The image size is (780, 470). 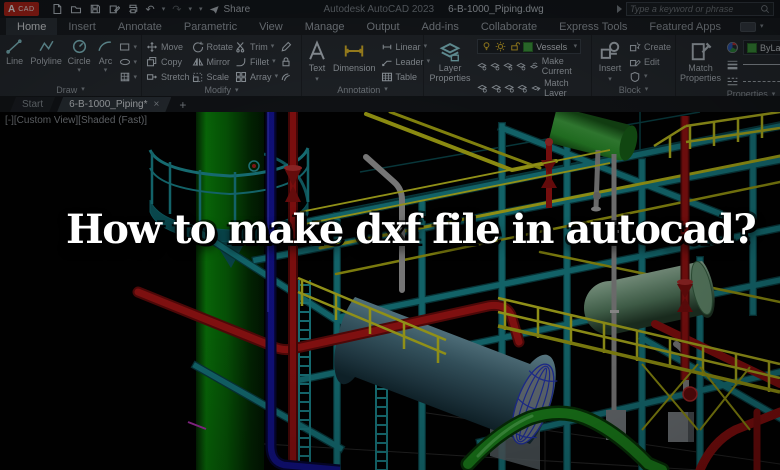 I want to click on layer-lock-icon, so click(x=508, y=66).